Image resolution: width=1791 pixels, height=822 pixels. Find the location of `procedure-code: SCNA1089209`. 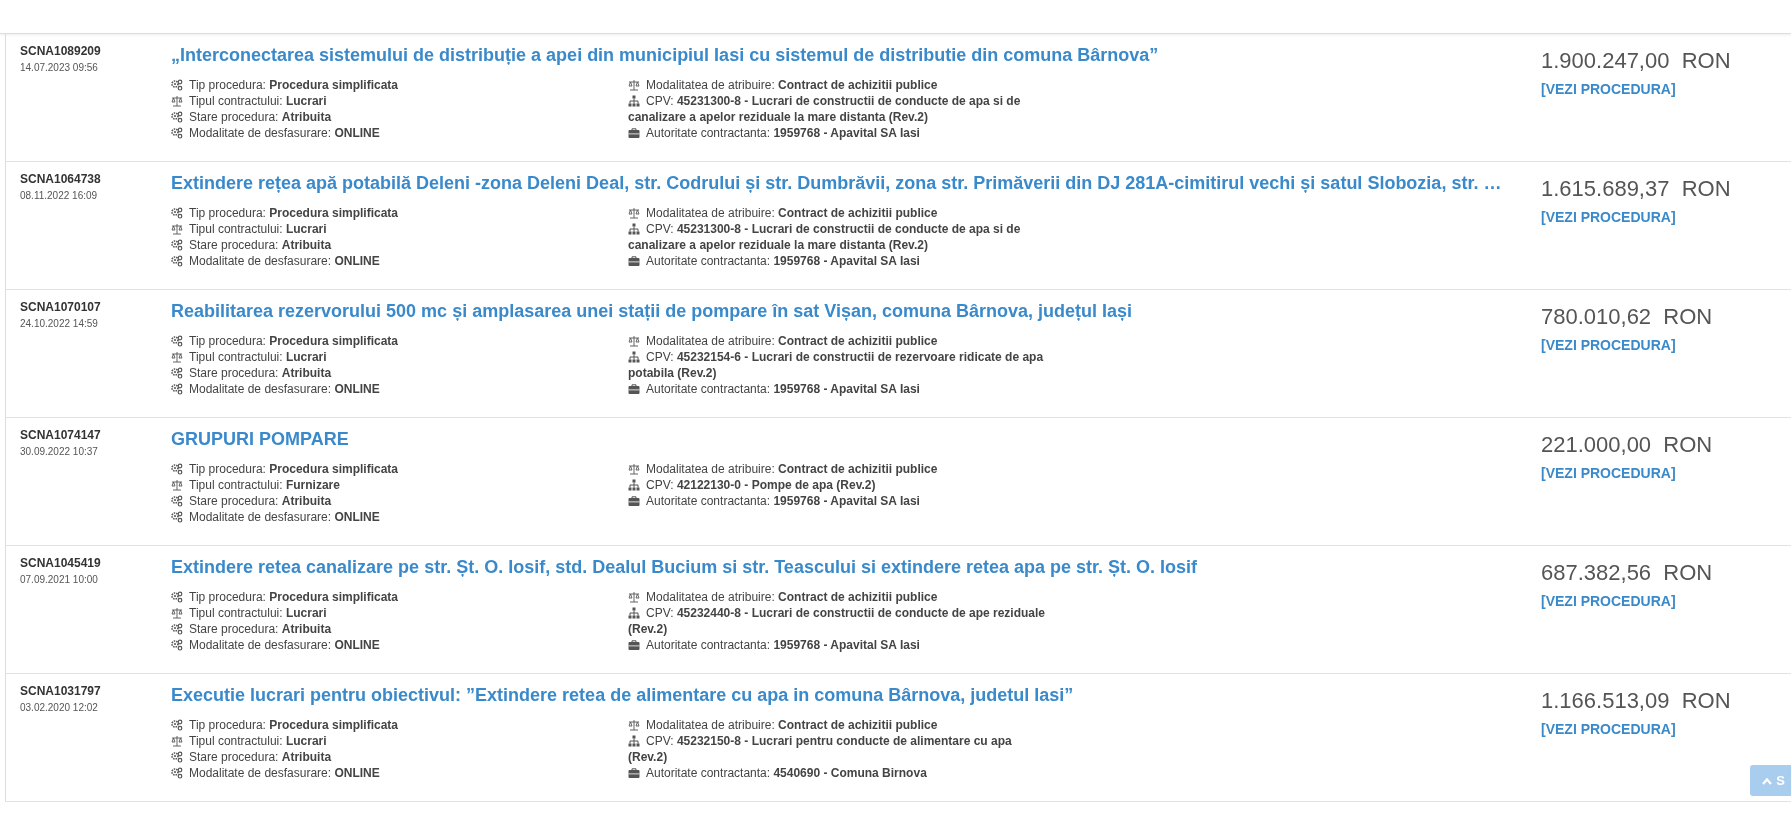

procedure-code: SCNA1089209 is located at coordinates (61, 51).